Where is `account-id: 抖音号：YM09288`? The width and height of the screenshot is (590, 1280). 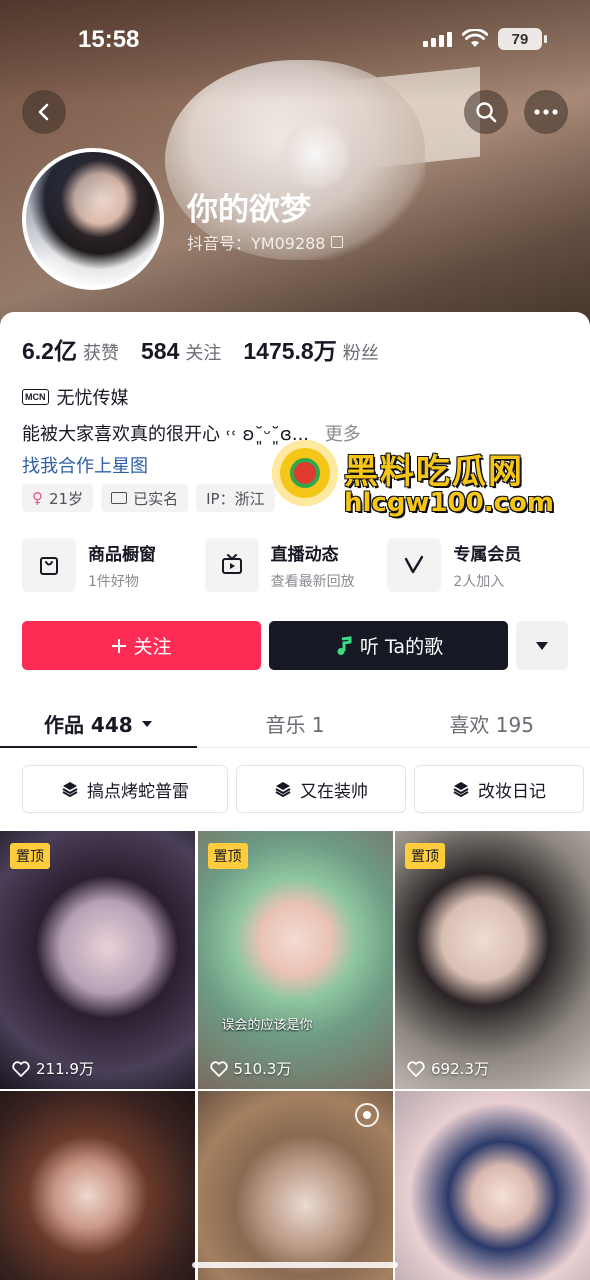 account-id: 抖音号：YM09288 is located at coordinates (265, 242).